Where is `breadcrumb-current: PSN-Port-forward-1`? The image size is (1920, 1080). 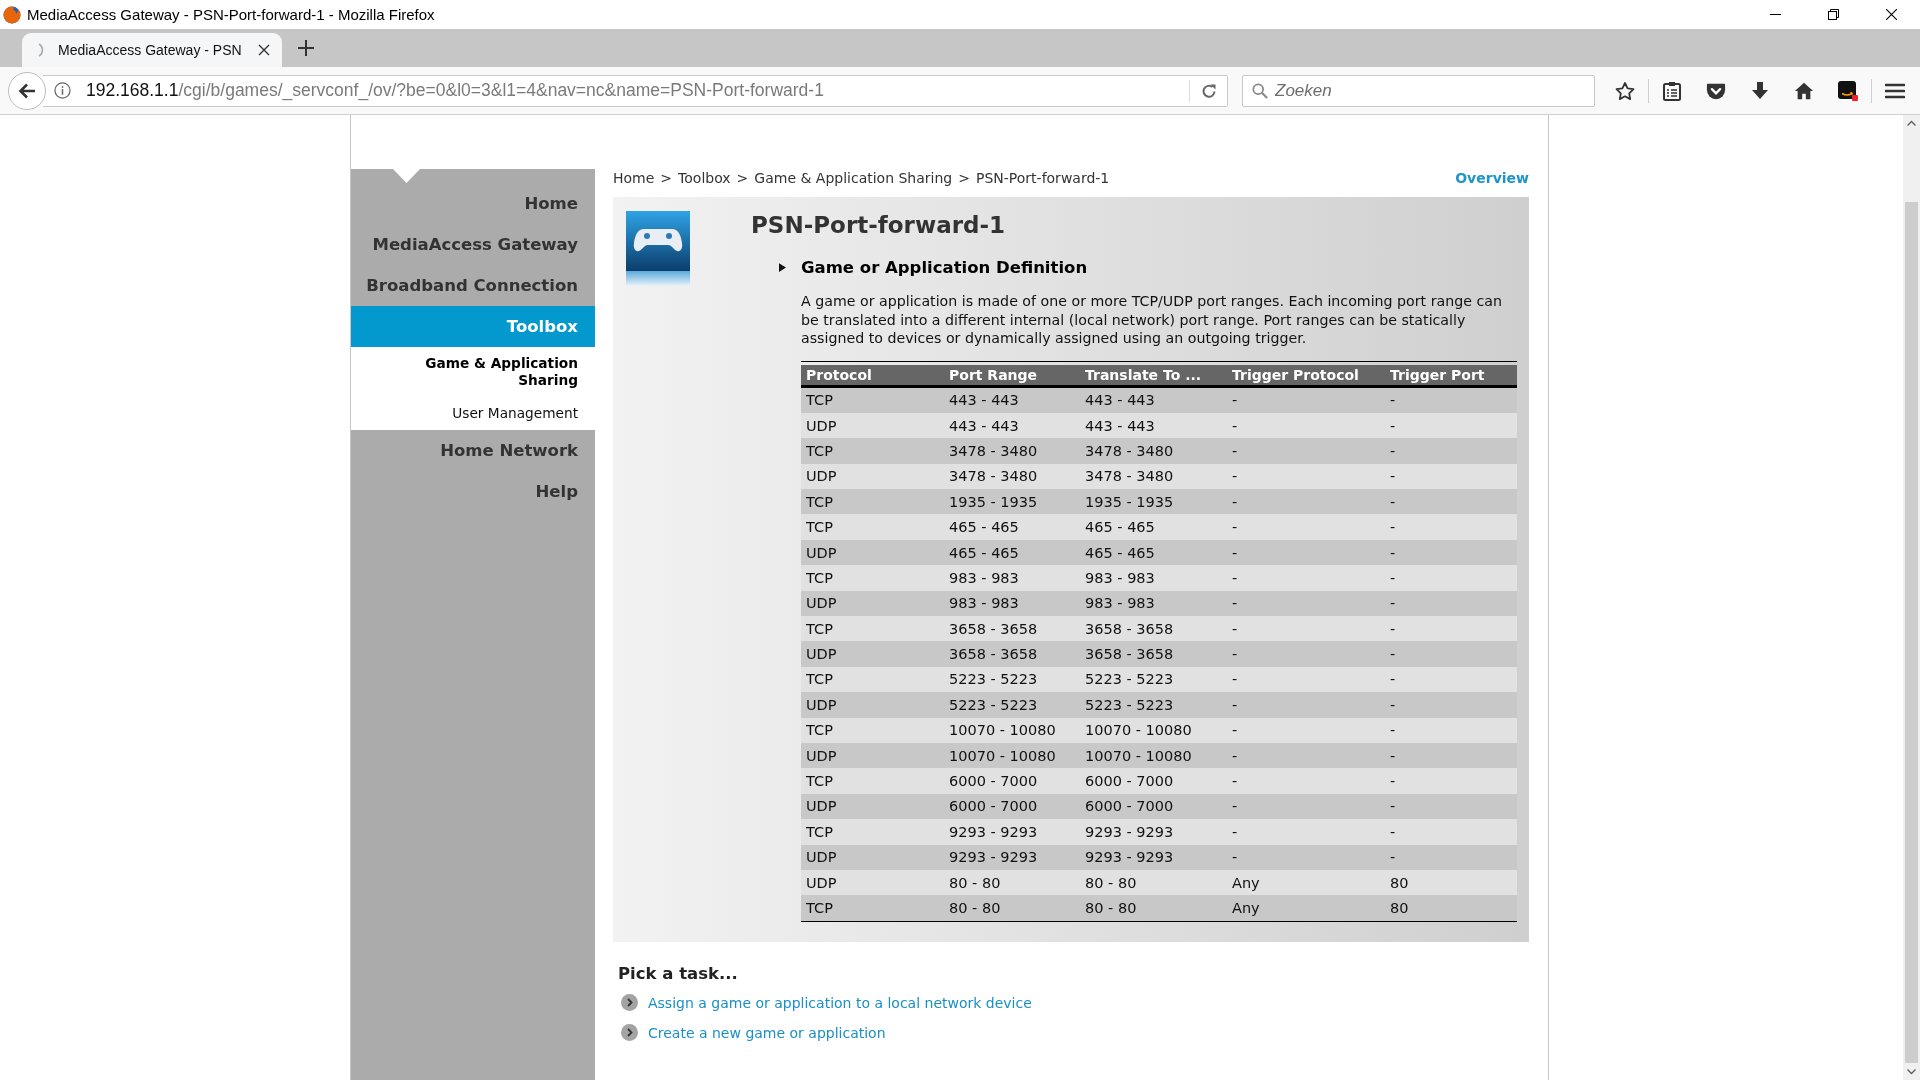
breadcrumb-current: PSN-Port-forward-1 is located at coordinates (1042, 178).